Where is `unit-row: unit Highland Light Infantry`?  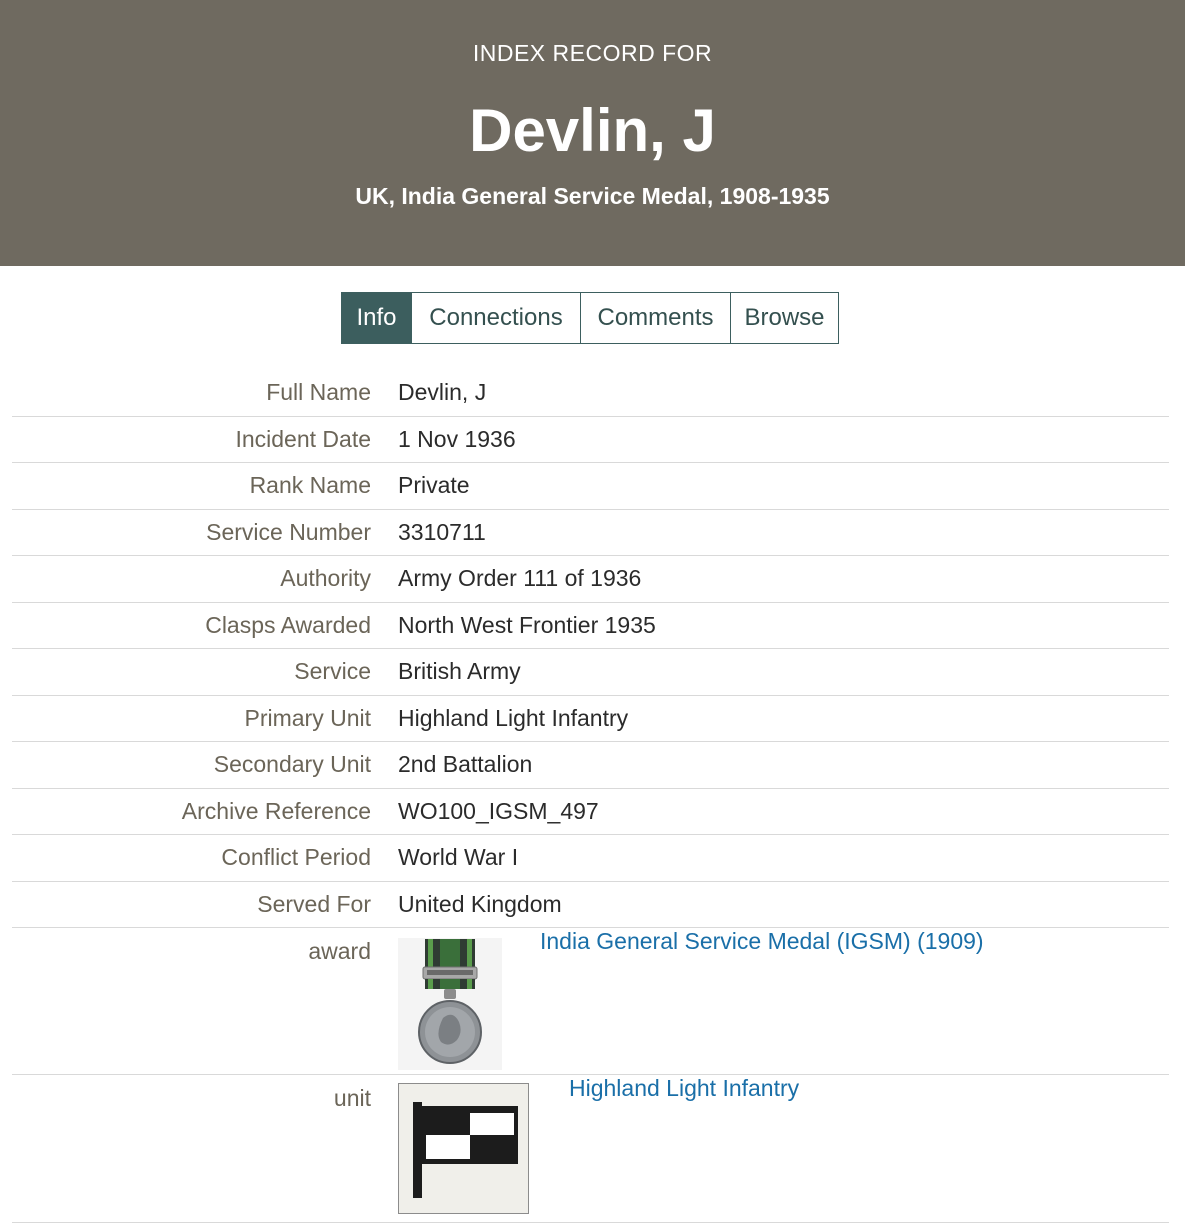 unit-row: unit Highland Light Infantry is located at coordinates (590, 1149).